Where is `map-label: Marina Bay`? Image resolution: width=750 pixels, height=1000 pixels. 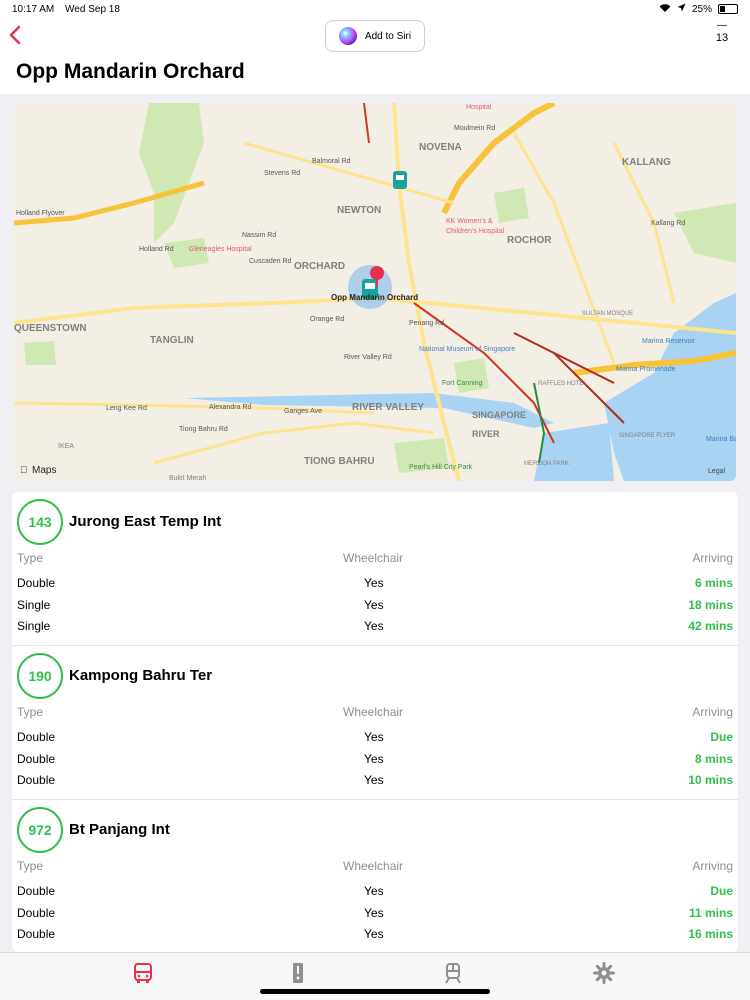 map-label: Marina Bay is located at coordinates (721, 439).